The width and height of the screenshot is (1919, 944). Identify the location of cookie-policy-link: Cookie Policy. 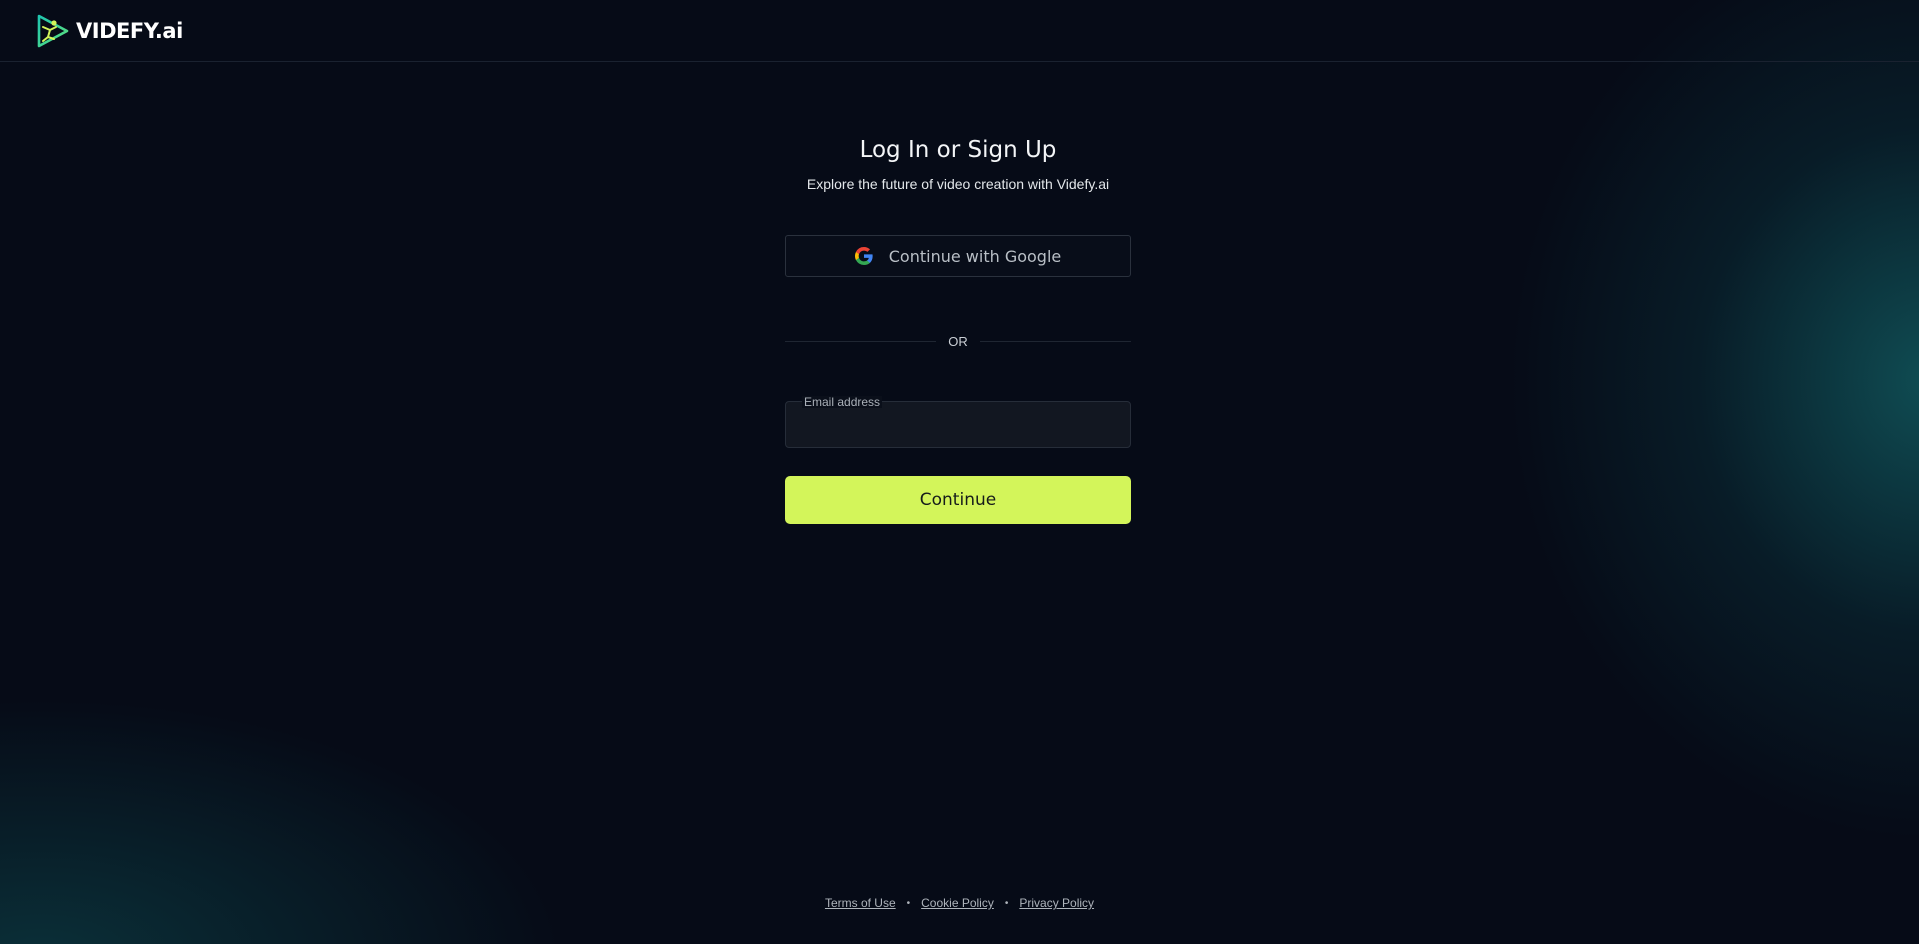
(957, 903).